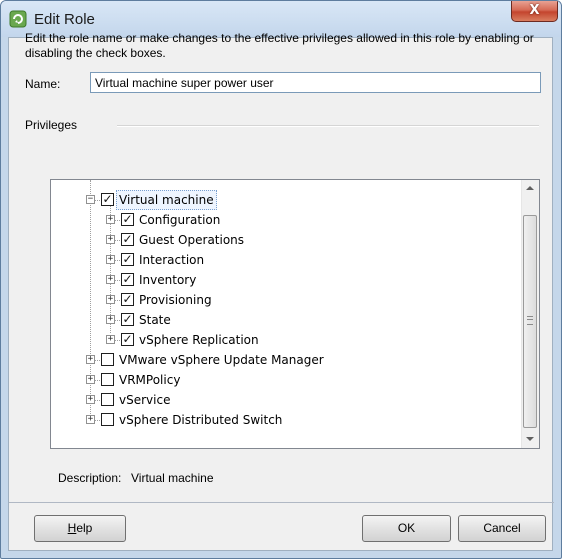 Image resolution: width=562 pixels, height=559 pixels. I want to click on tree-item: + VRMPolicy, so click(286, 380).